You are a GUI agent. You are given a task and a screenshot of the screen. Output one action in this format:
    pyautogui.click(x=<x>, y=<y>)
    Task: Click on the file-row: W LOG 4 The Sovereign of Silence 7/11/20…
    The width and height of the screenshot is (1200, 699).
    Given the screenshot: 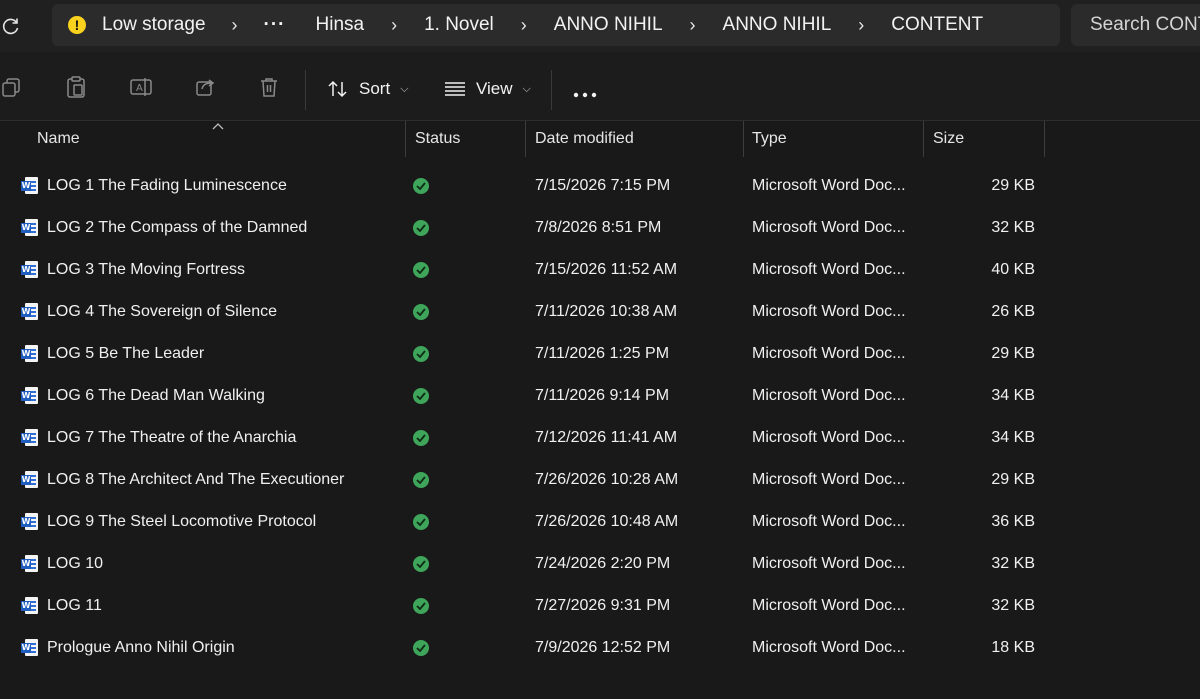 What is the action you would take?
    pyautogui.click(x=600, y=312)
    